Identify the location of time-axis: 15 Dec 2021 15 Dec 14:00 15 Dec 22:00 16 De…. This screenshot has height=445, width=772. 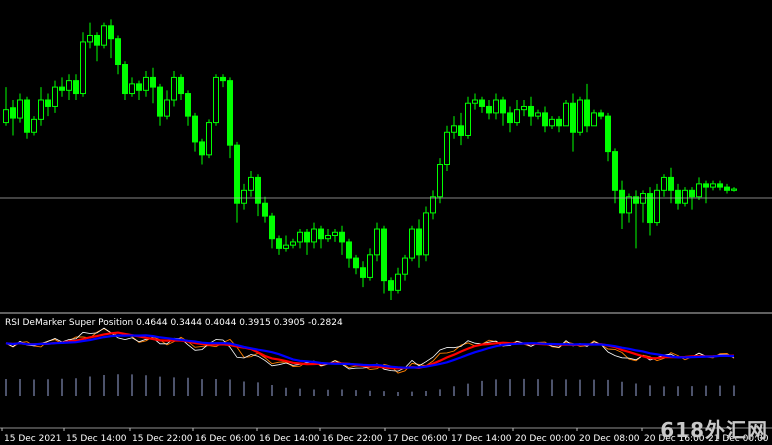
(385, 436).